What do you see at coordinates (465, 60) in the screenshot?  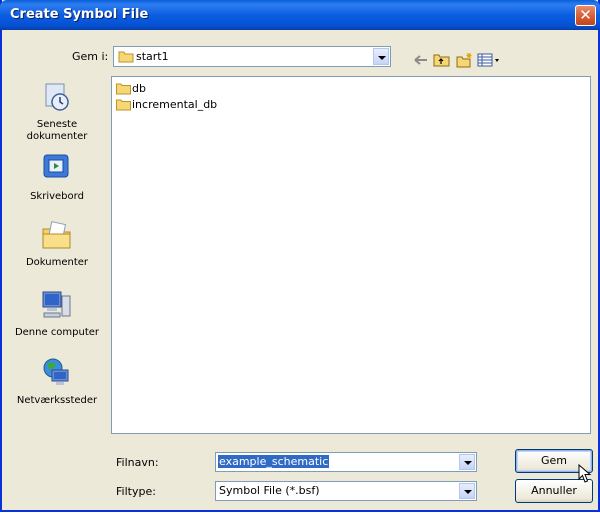 I see `new-folder-icon` at bounding box center [465, 60].